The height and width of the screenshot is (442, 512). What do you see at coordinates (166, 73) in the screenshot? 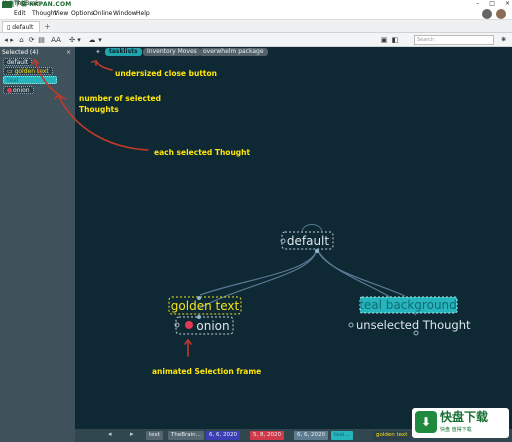
I see `annotation-close-button: undersized close button` at bounding box center [166, 73].